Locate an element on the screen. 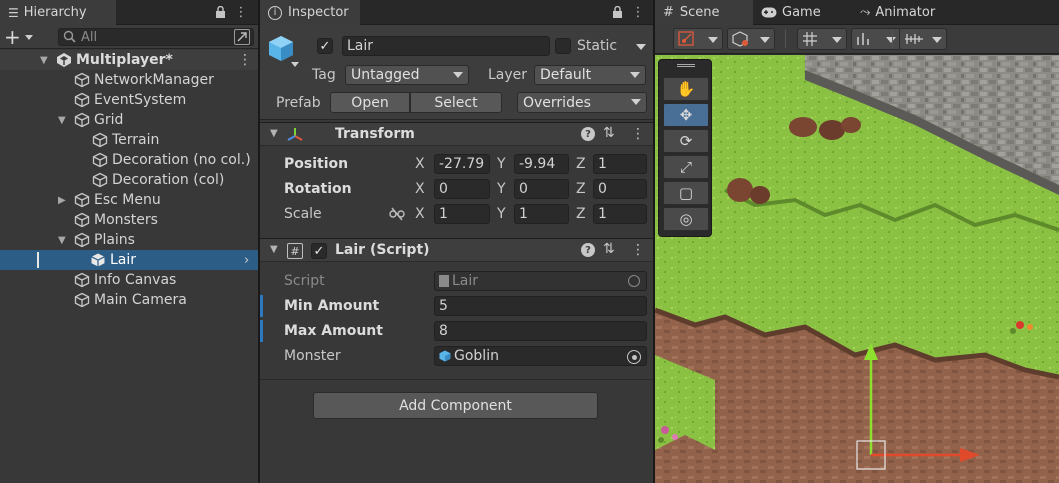 The image size is (1059, 483). rotation-y-field: 0 is located at coordinates (541, 189).